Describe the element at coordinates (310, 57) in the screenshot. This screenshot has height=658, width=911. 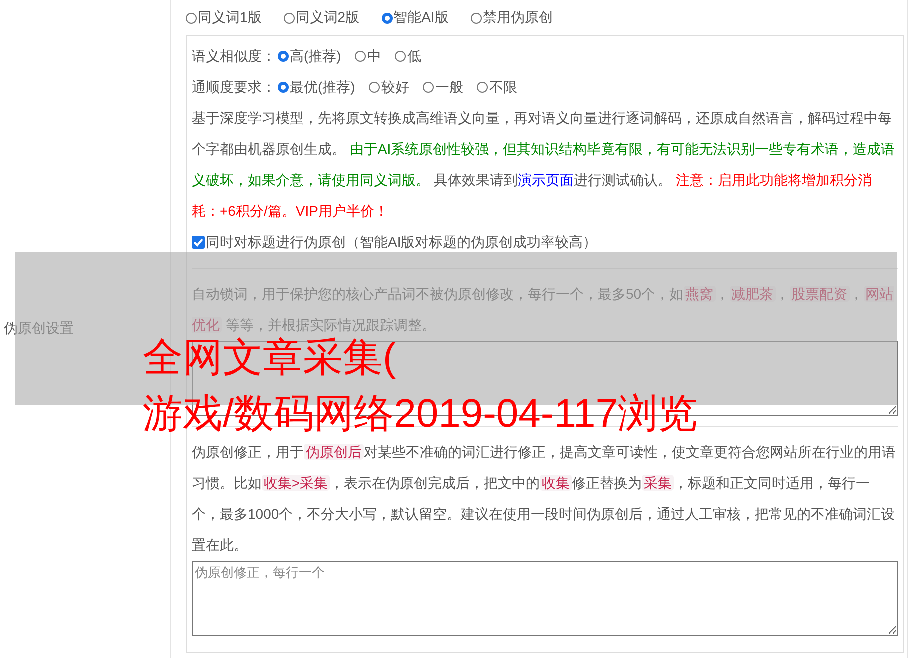
I see `radio-option: 高(推荐)` at that location.